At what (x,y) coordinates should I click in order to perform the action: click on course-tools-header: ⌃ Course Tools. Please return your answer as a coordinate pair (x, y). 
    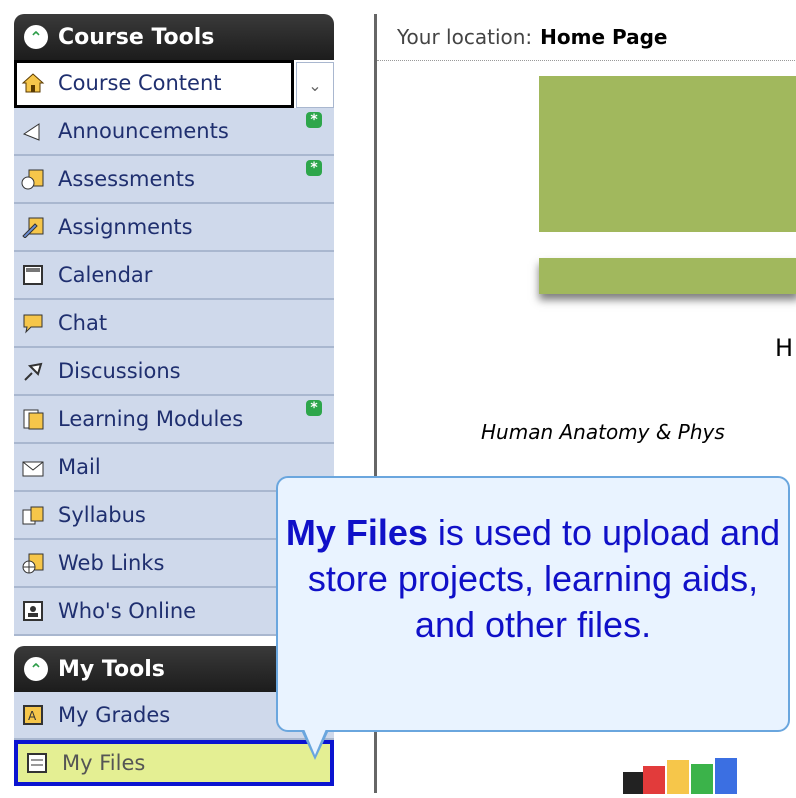
    Looking at the image, I should click on (174, 37).